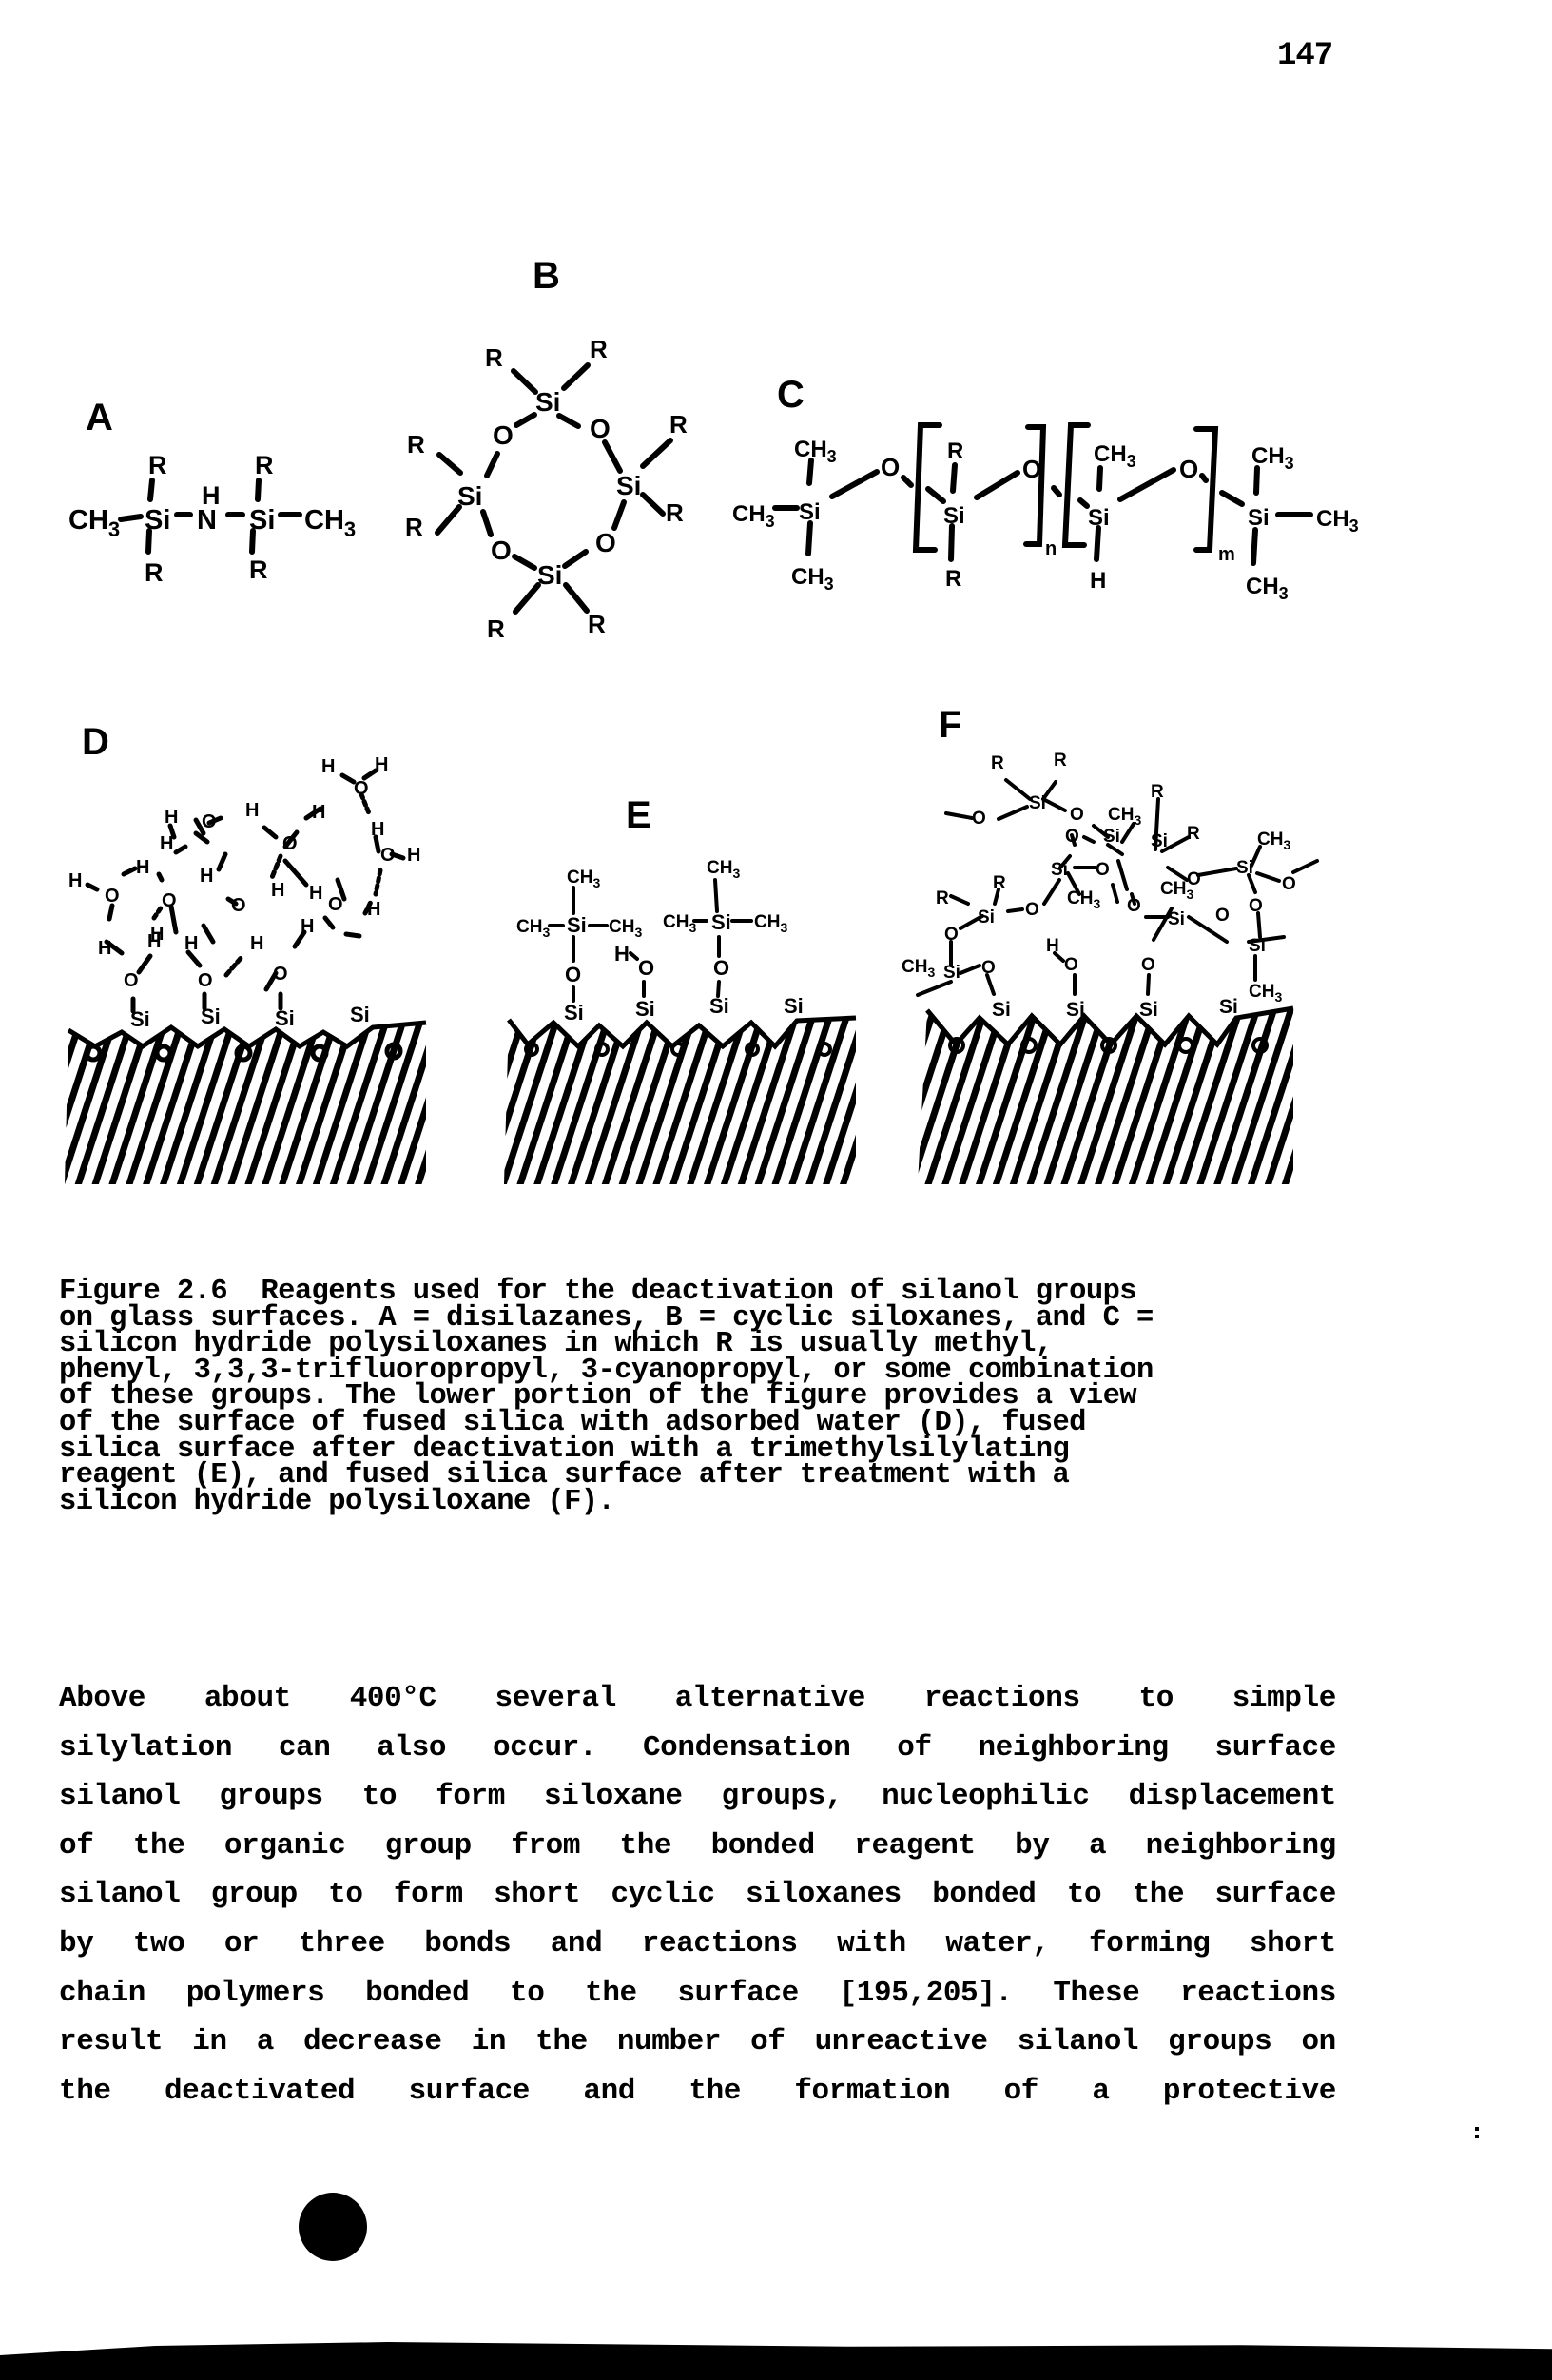 This screenshot has height=2380, width=1552. What do you see at coordinates (102, 1993) in the screenshot?
I see `word: chain` at bounding box center [102, 1993].